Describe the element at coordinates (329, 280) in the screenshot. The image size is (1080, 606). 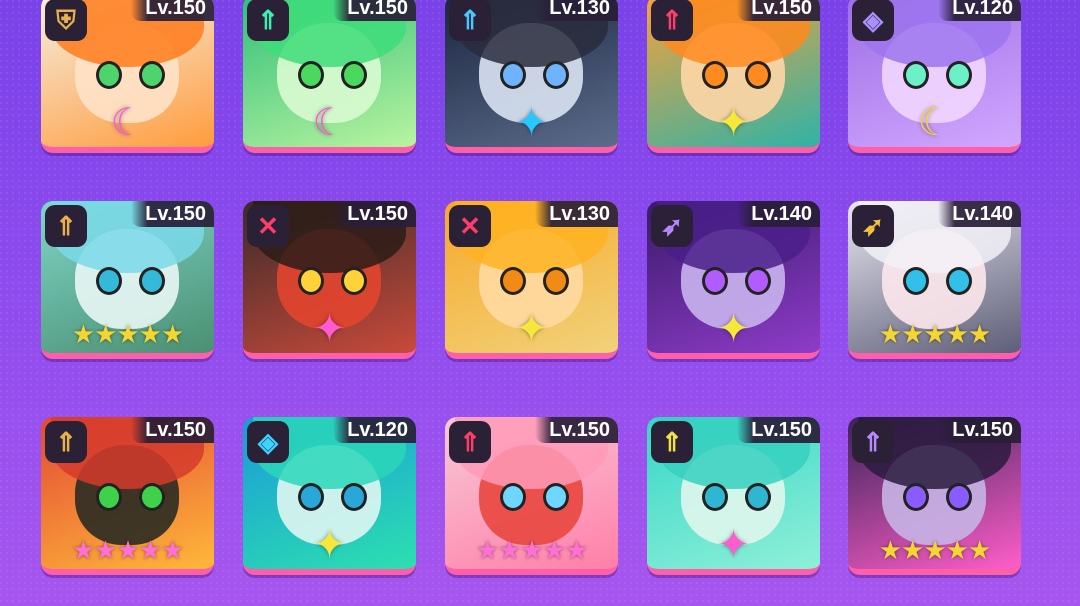
I see `hero-card: Lv.150 ✕ ✦` at that location.